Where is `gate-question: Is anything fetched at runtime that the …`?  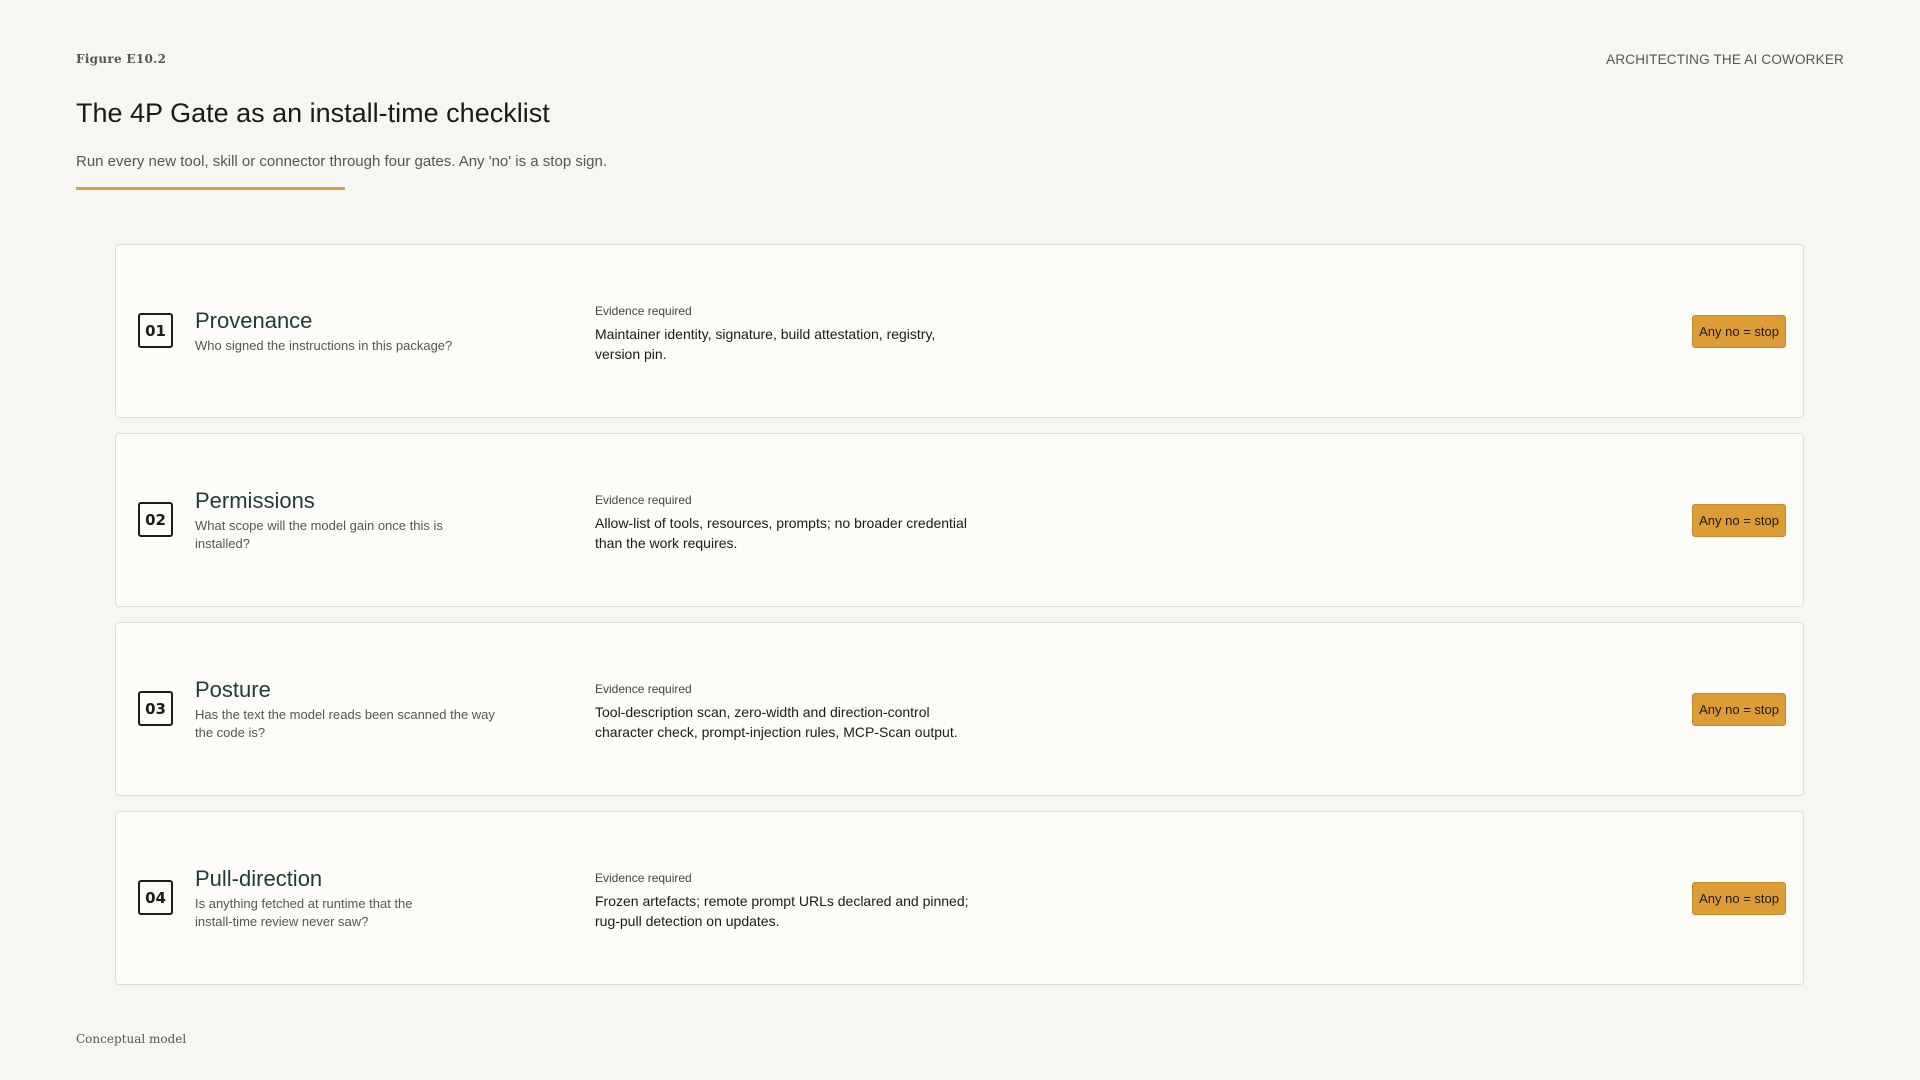 gate-question: Is anything fetched at runtime that the … is located at coordinates (304, 912).